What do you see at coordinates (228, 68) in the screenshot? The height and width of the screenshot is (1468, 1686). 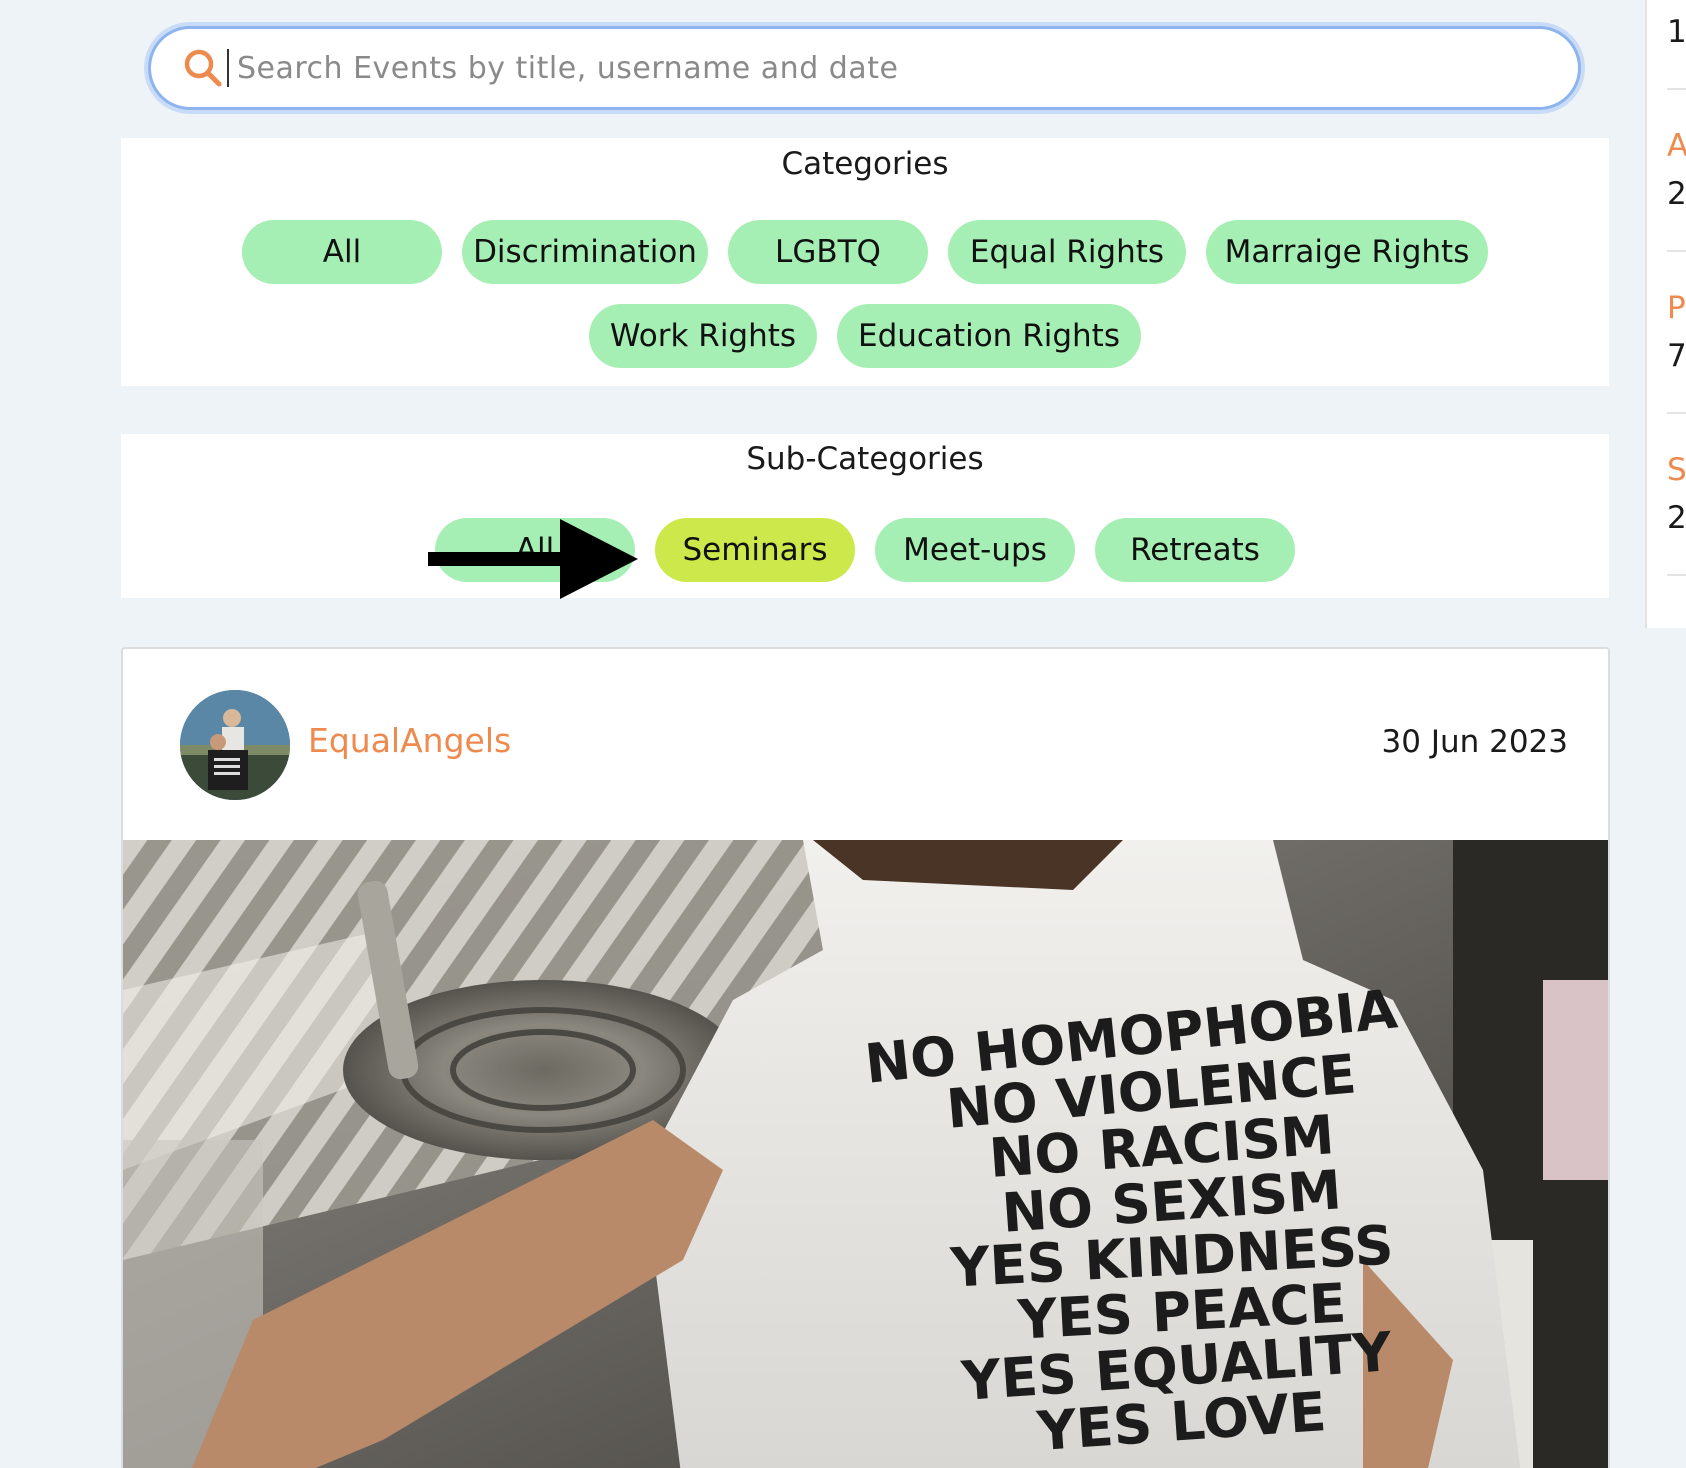 I see `text-caret` at bounding box center [228, 68].